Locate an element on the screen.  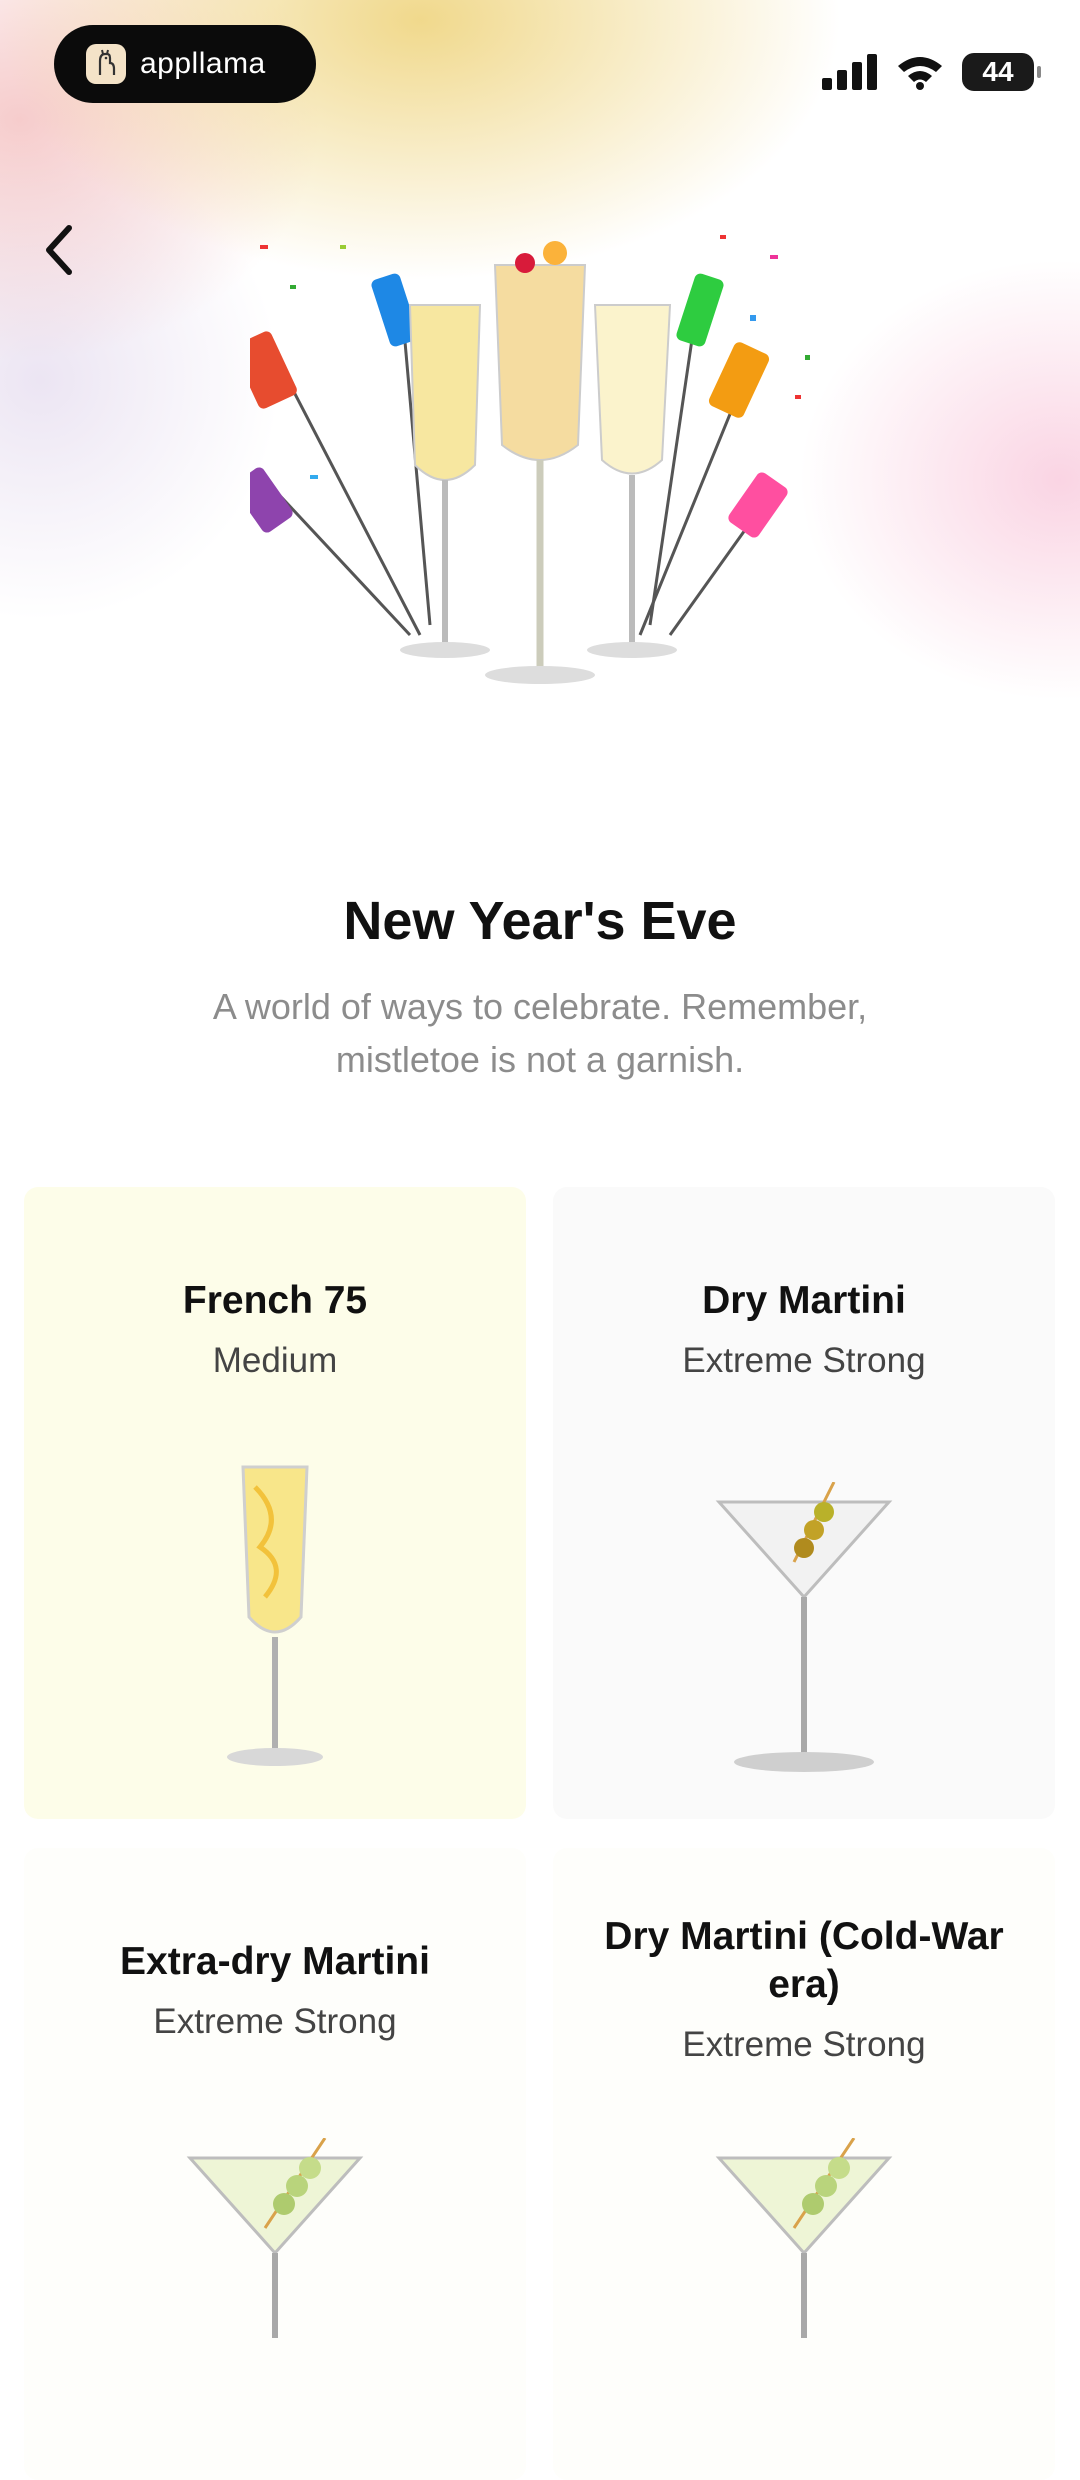
status-bar: 44 is located at coordinates (931, 72).